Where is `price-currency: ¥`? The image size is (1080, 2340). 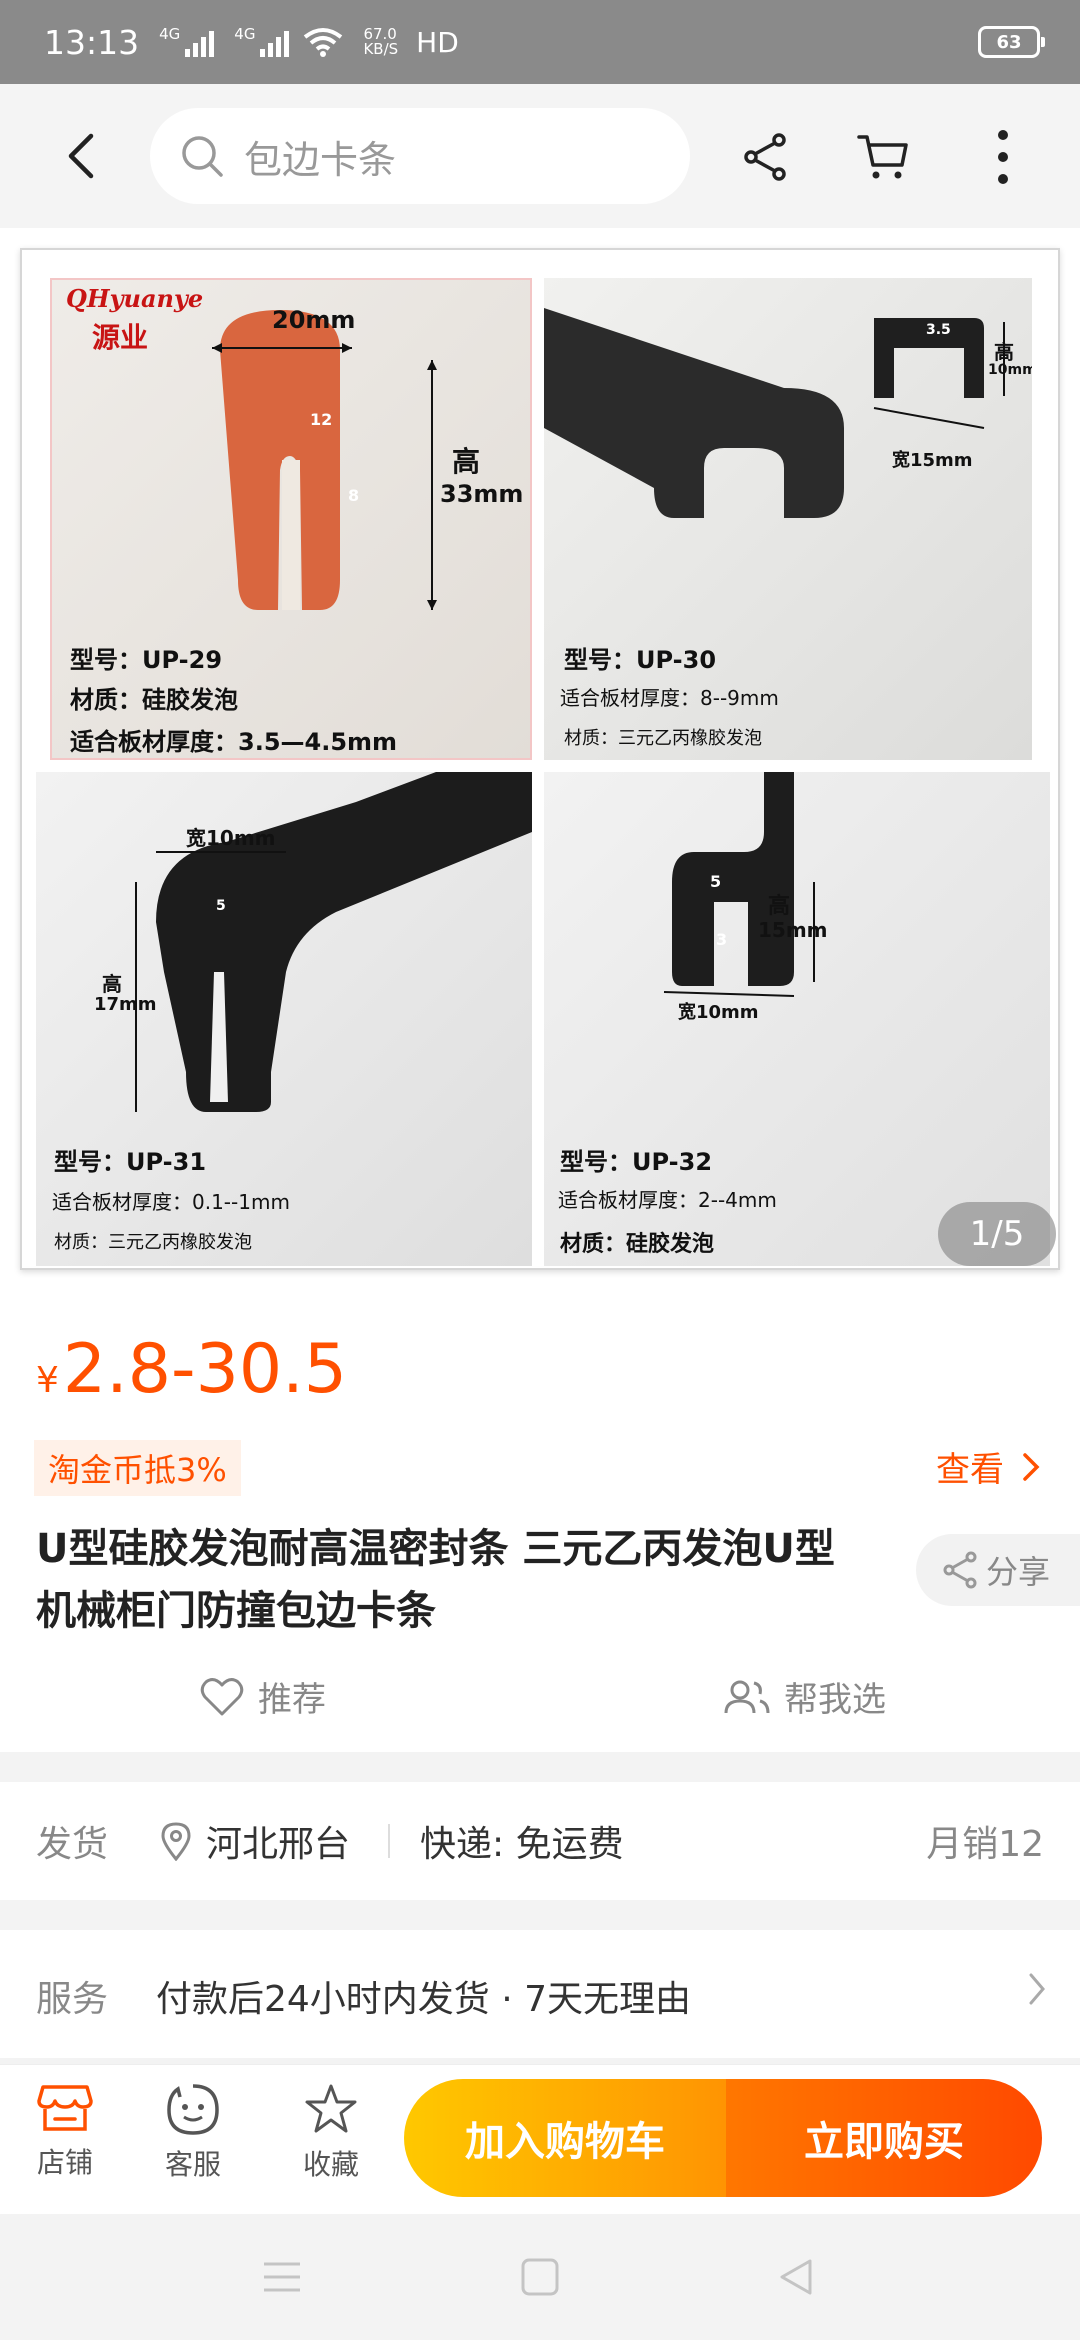 price-currency: ¥ is located at coordinates (47, 1380).